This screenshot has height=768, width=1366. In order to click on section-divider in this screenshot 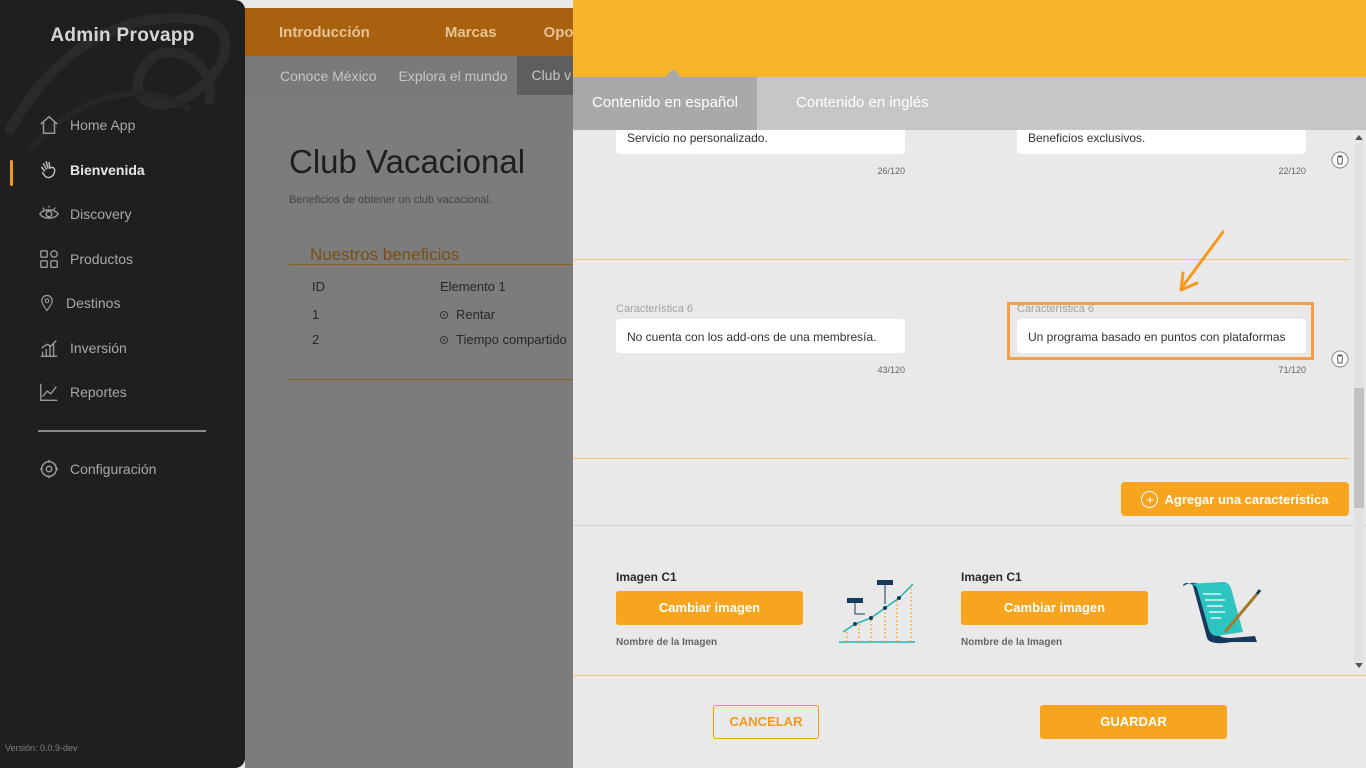, I will do `click(969, 525)`.